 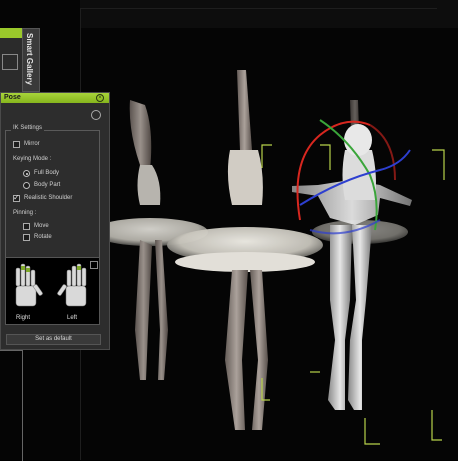 I want to click on smart-gallery-label: Smart Gallery, so click(x=29, y=59).